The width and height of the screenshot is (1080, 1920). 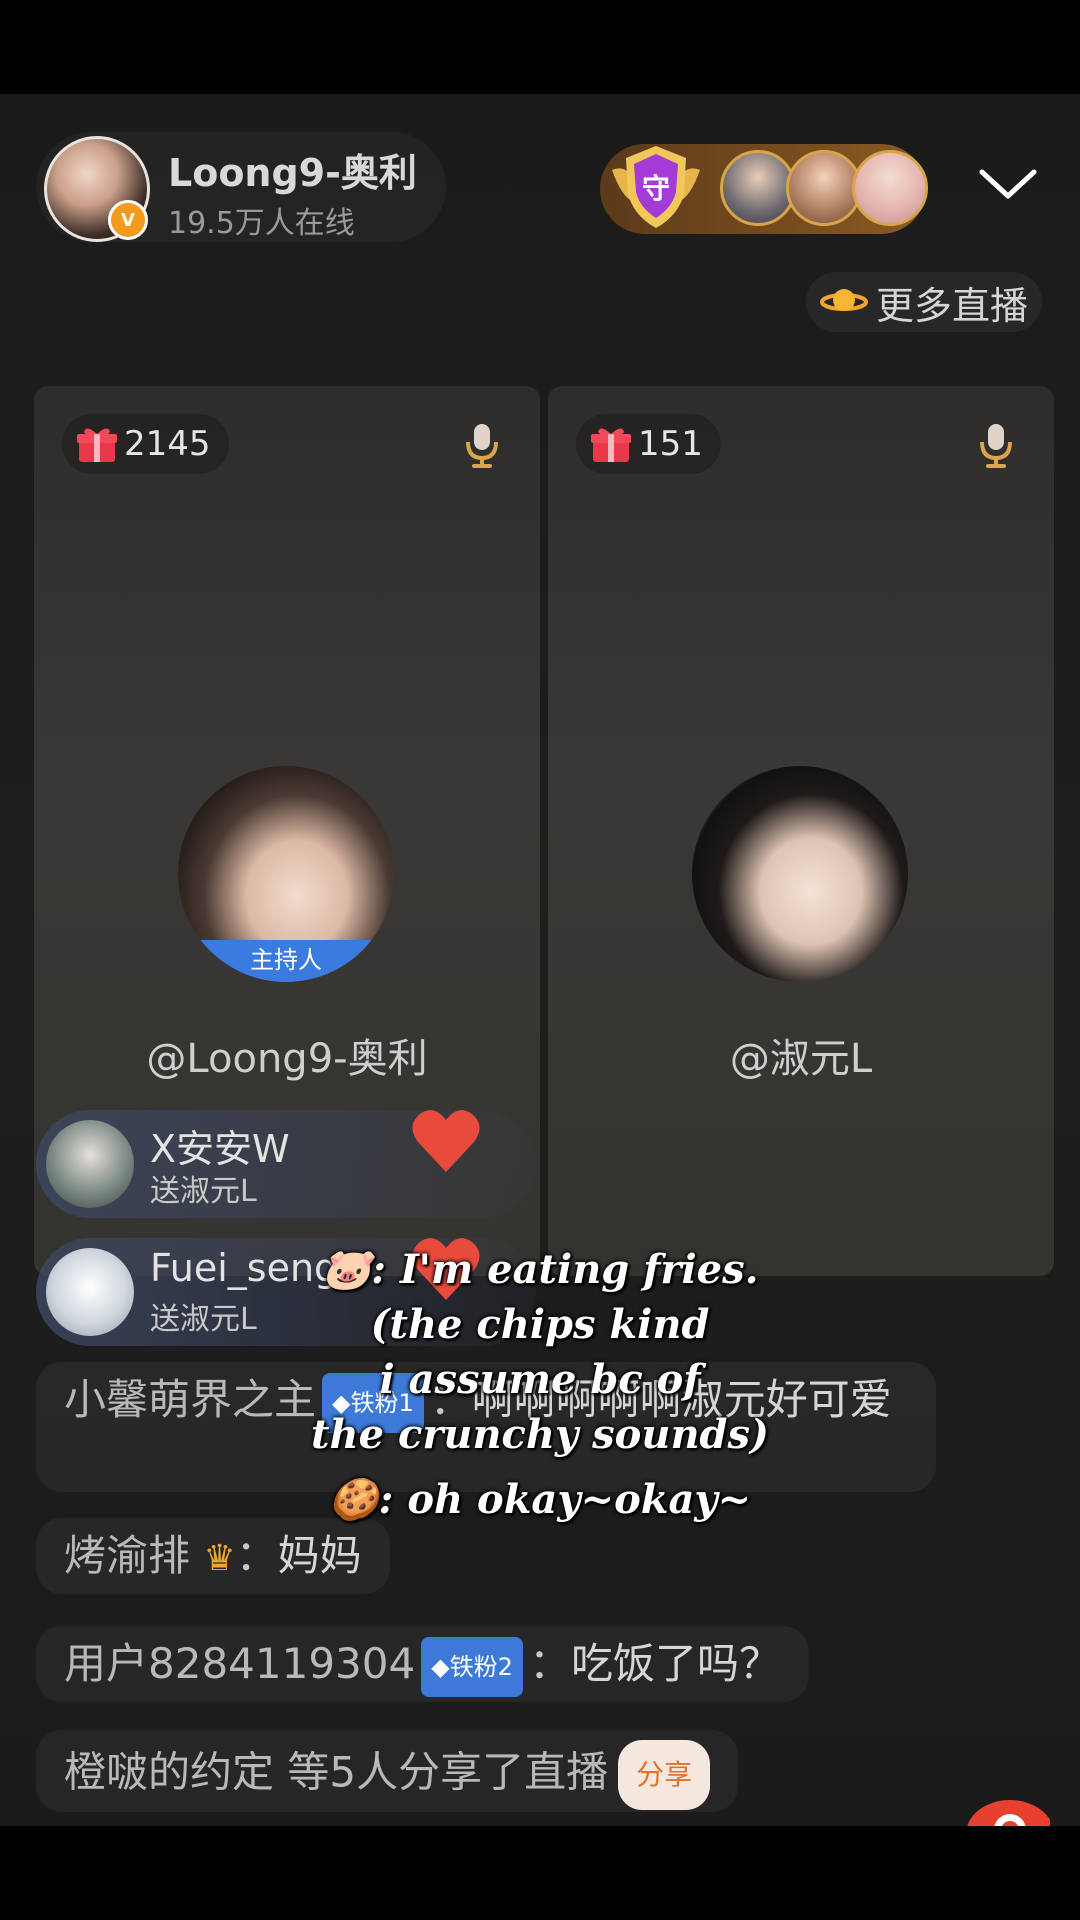 I want to click on gift-notice: X安安W 送淑元L, so click(x=286, y=1164).